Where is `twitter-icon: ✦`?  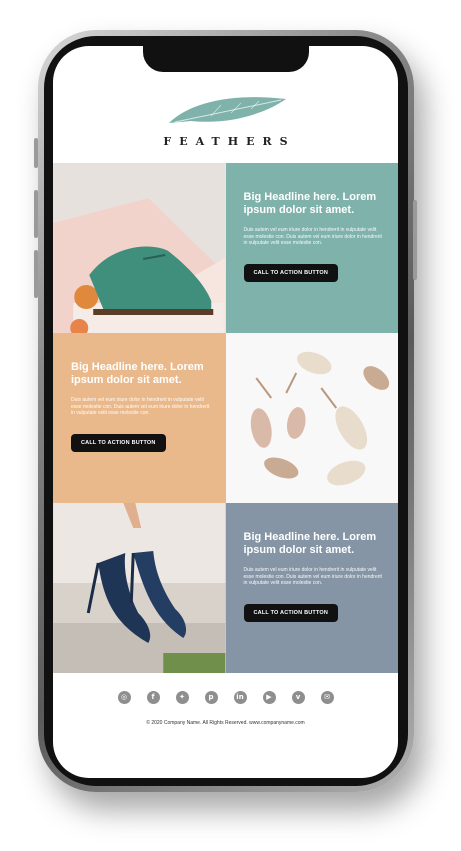 twitter-icon: ✦ is located at coordinates (182, 697).